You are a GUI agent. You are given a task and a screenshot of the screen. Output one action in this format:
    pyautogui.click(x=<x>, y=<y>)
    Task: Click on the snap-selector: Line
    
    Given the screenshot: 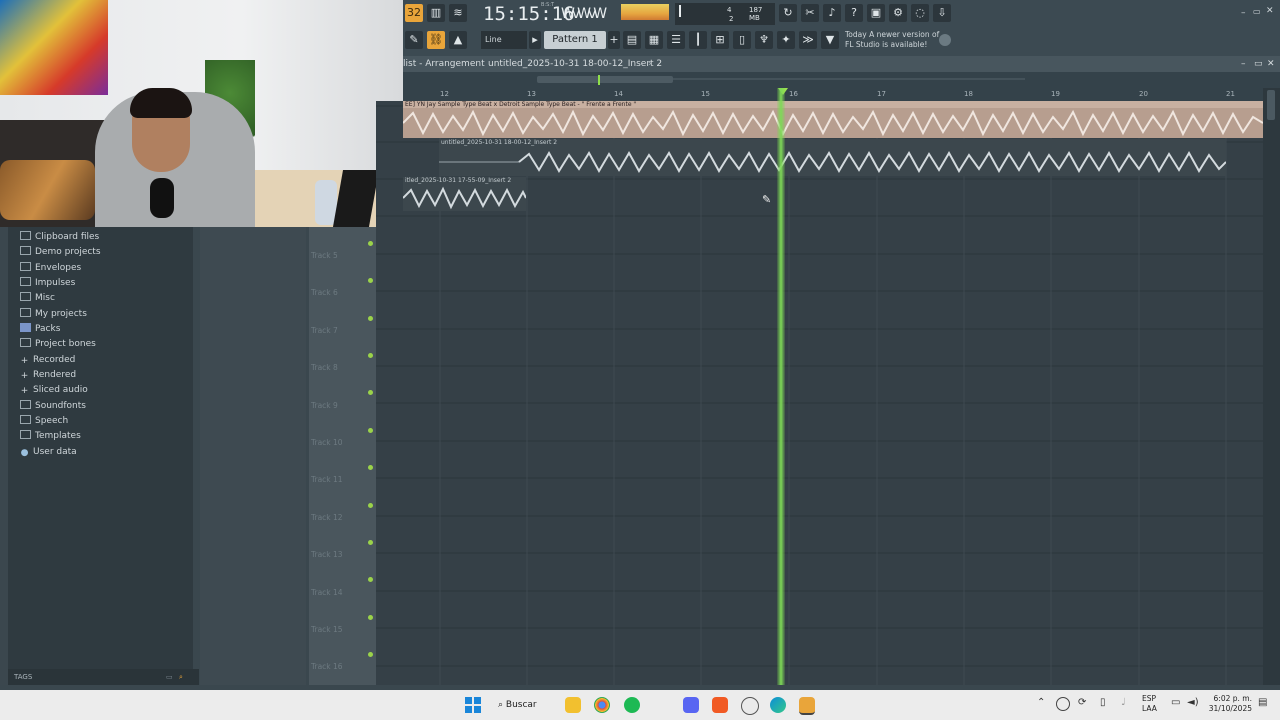 What is the action you would take?
    pyautogui.click(x=504, y=40)
    